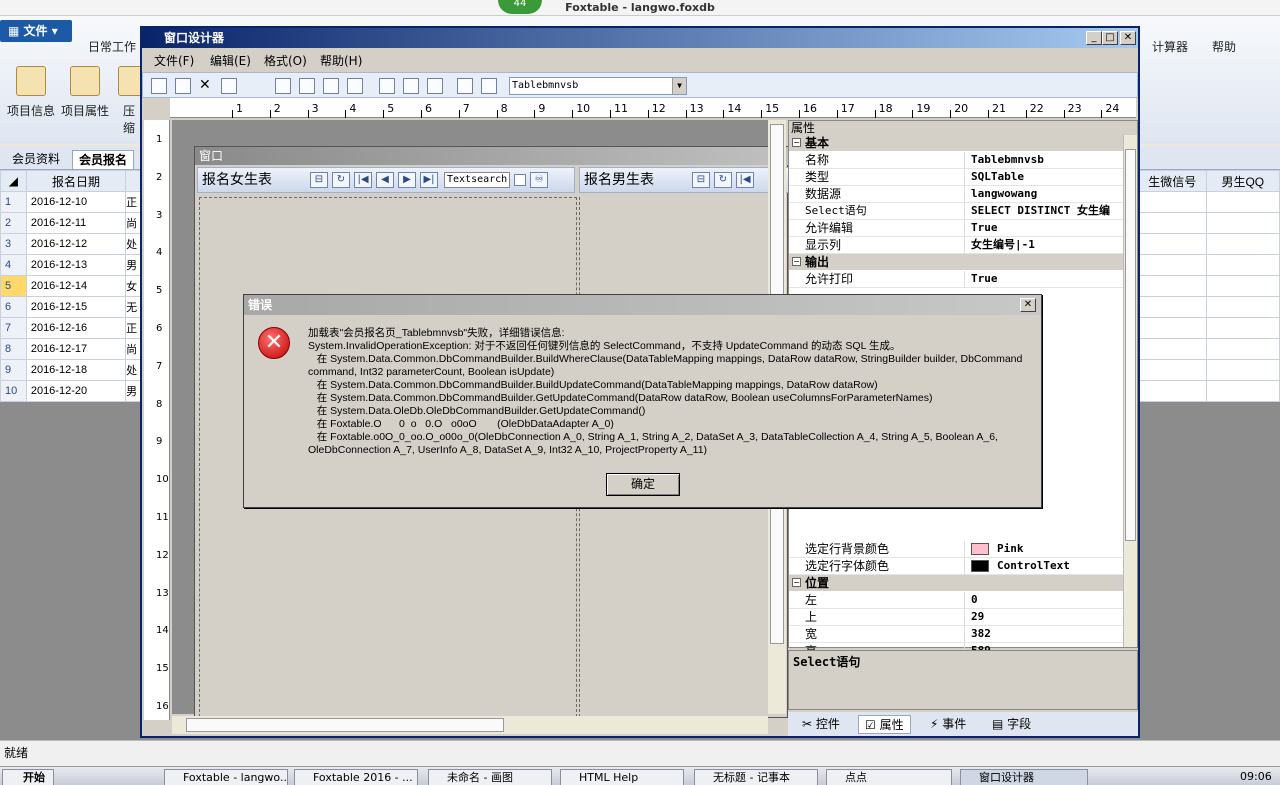 This screenshot has height=785, width=1280. I want to click on row-number: 6, so click(13, 307).